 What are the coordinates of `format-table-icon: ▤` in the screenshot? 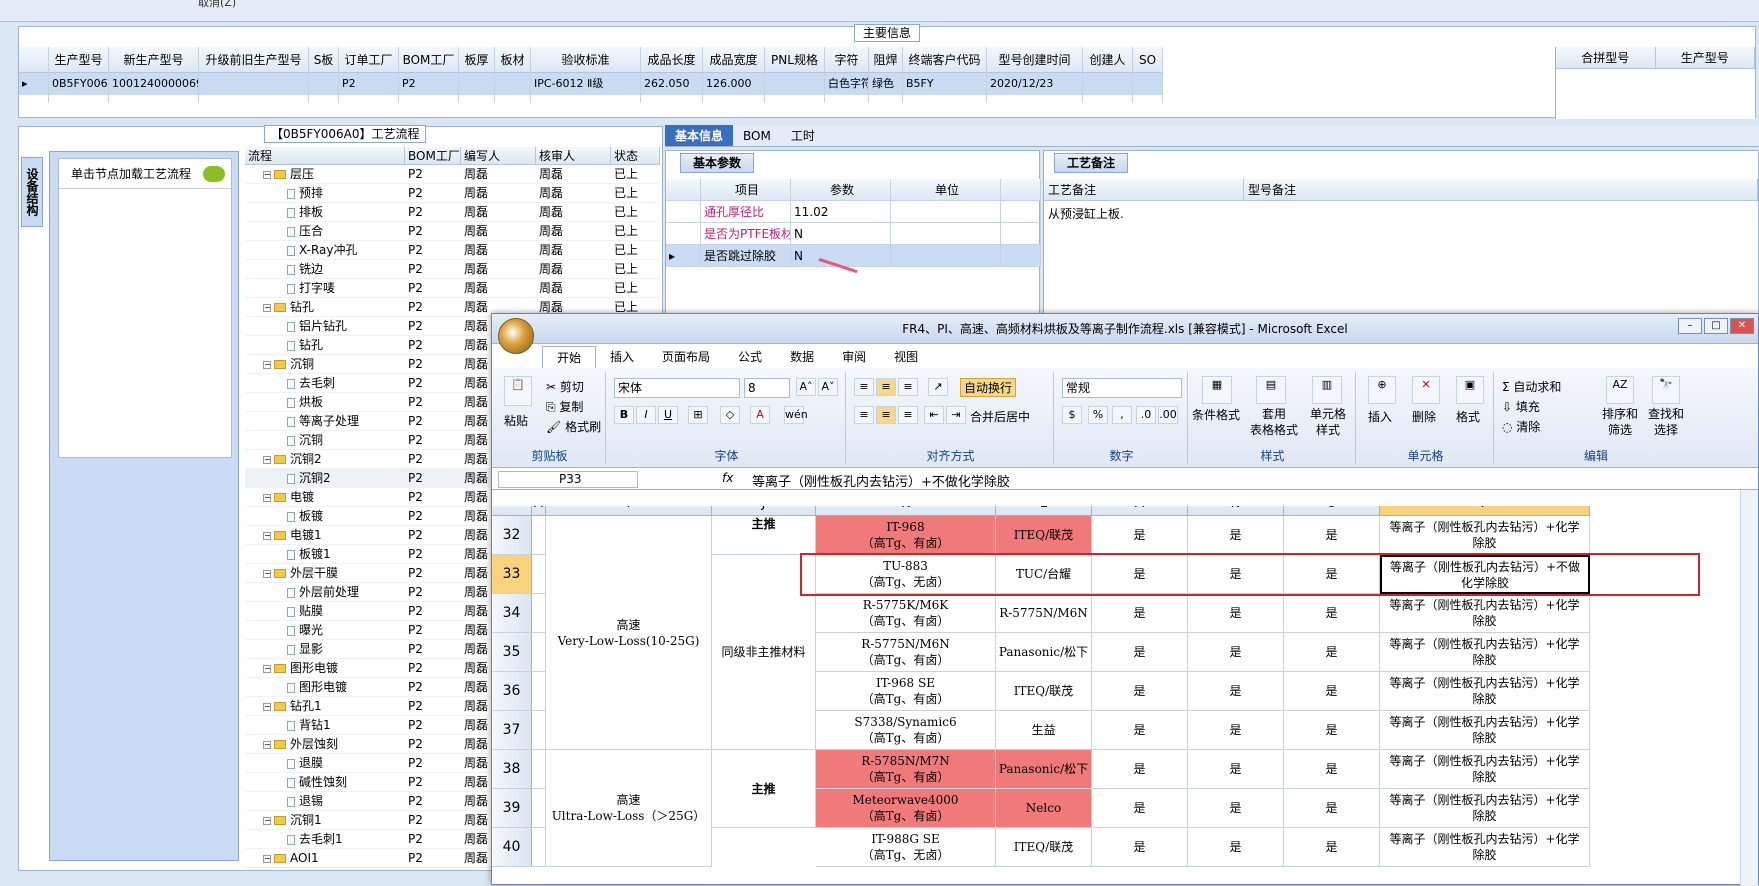 It's located at (1271, 390).